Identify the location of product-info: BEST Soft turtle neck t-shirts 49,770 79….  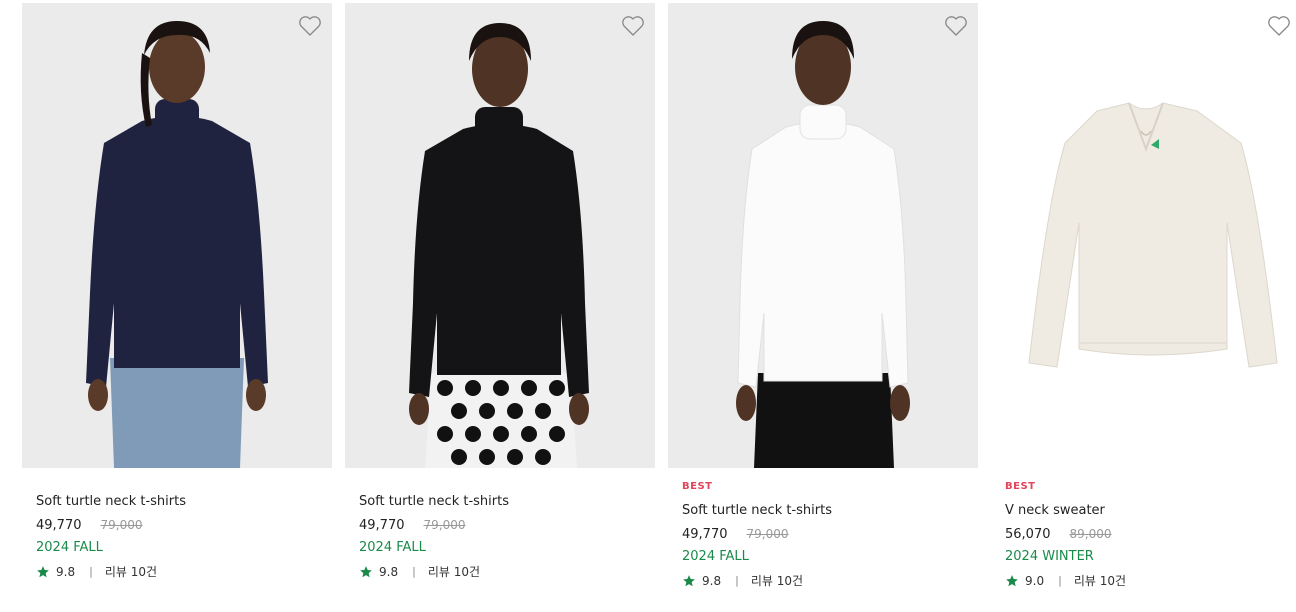
(757, 534).